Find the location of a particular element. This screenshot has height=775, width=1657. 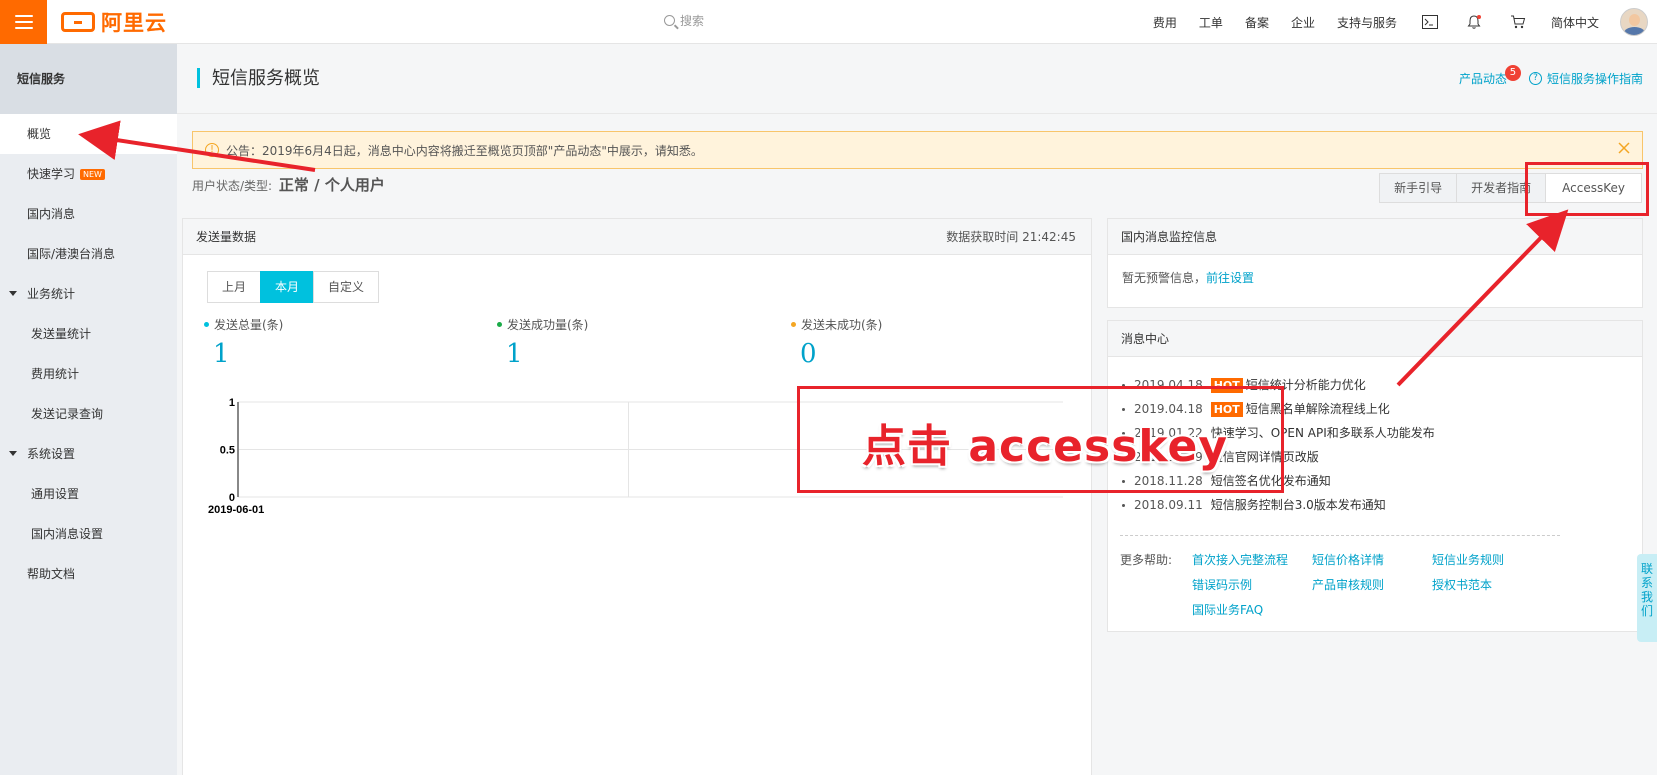

logo: 阿里云 is located at coordinates (114, 22).